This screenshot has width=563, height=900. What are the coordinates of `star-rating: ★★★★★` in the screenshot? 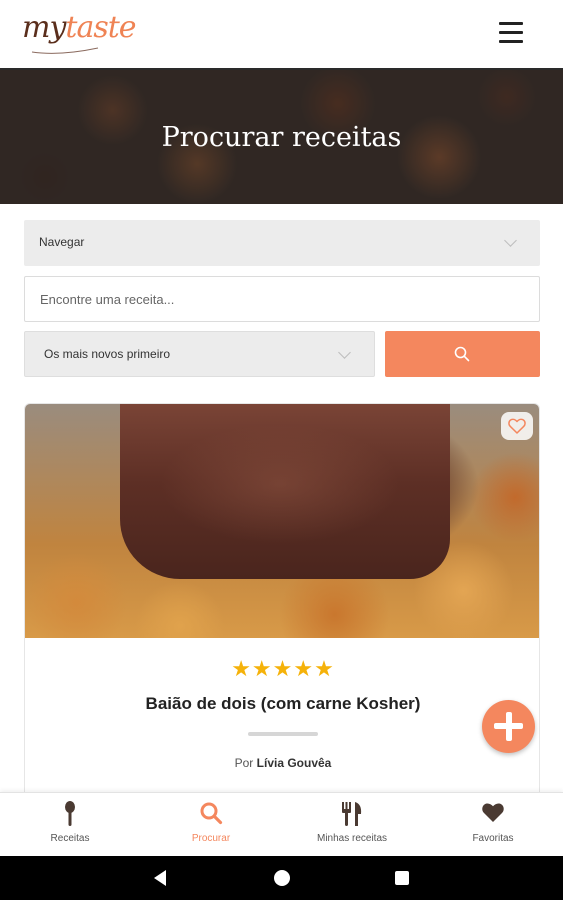 It's located at (283, 668).